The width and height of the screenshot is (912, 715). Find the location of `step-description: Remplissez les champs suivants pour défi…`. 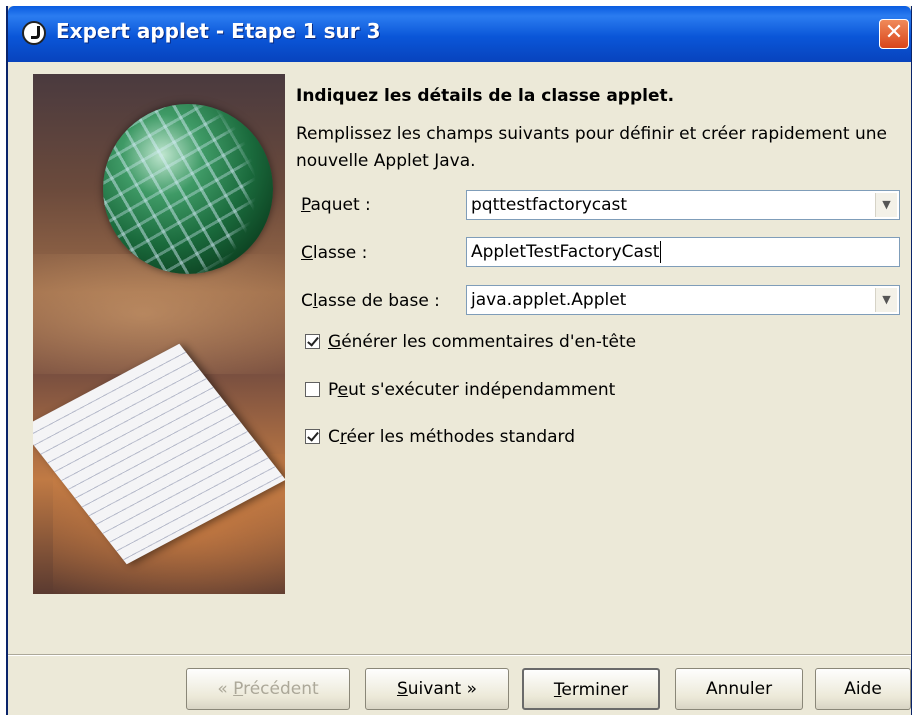

step-description: Remplissez les champs suivants pour défi… is located at coordinates (591, 147).